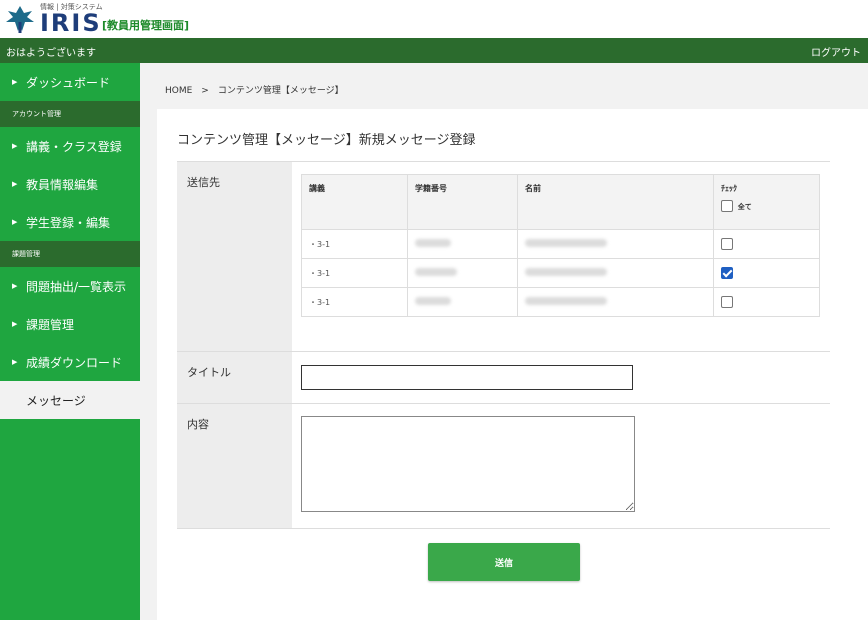  What do you see at coordinates (56, 400) in the screenshot?
I see `sidebar-item-label: メッセージ` at bounding box center [56, 400].